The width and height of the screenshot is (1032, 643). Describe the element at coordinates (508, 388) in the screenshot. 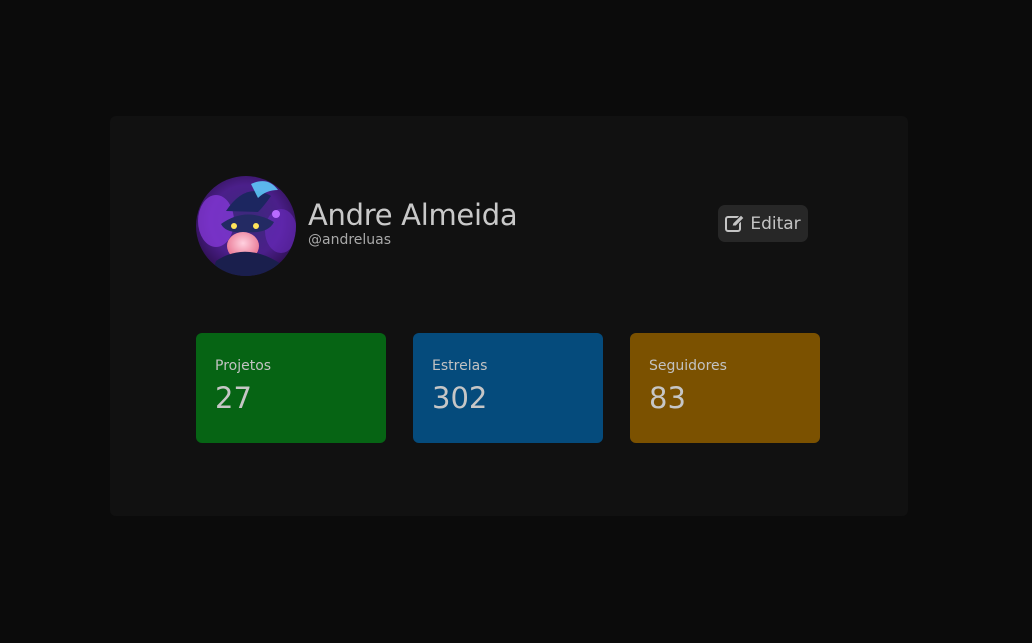

I see `stat-card-estrelas: Estrelas 302` at that location.